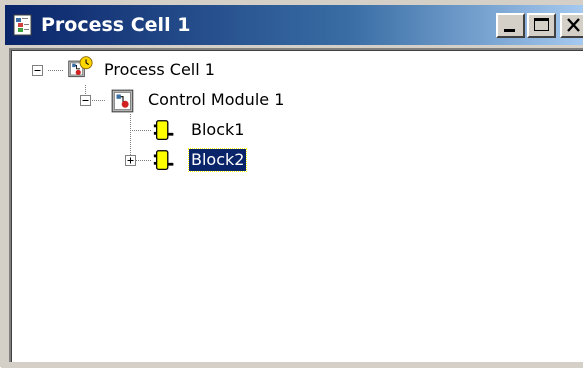 The image size is (583, 368). Describe the element at coordinates (510, 25) in the screenshot. I see `minimize-button` at that location.